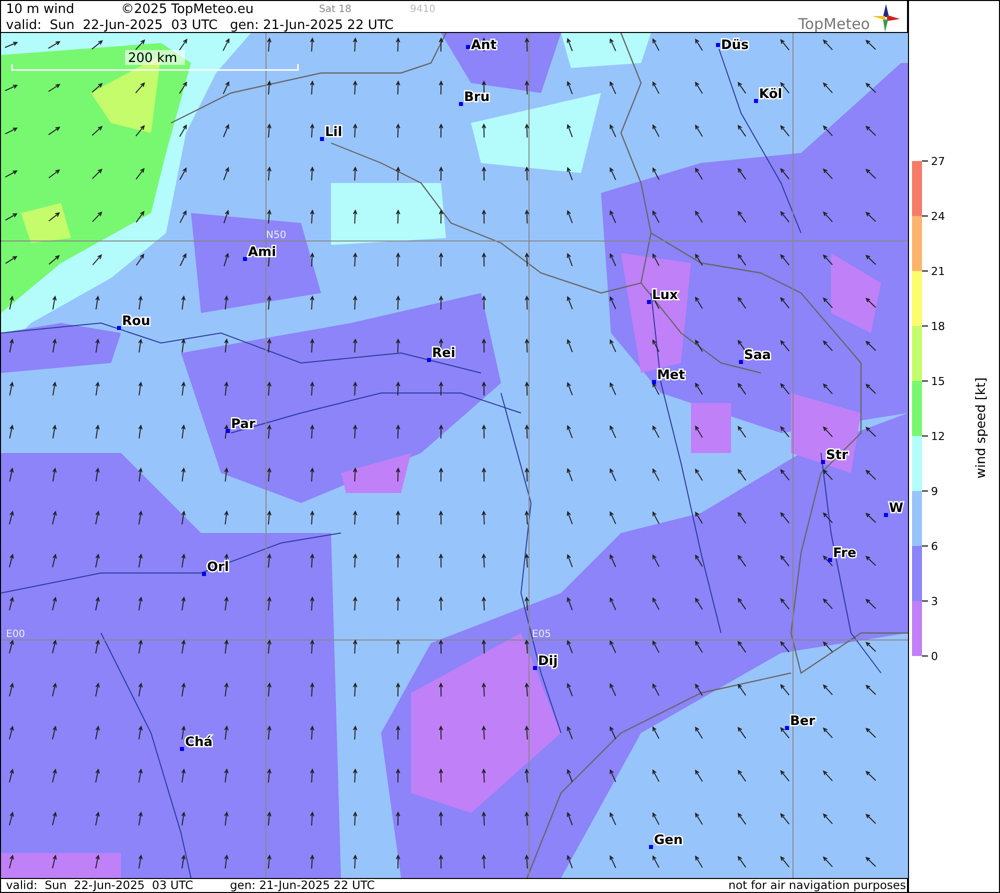  I want to click on tick-label: 18, so click(938, 326).